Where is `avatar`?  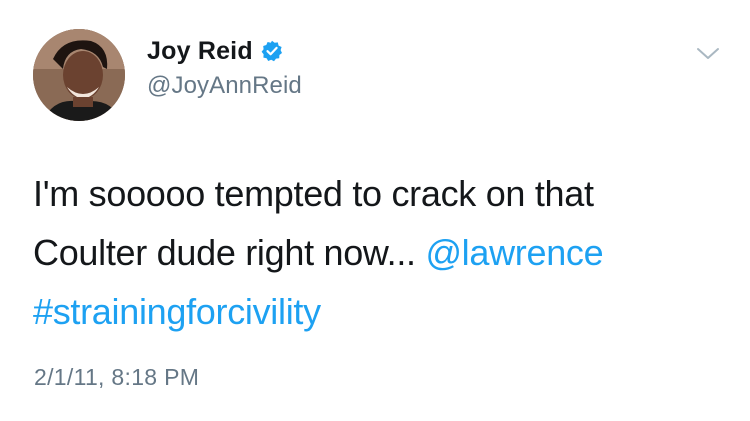 avatar is located at coordinates (79, 75).